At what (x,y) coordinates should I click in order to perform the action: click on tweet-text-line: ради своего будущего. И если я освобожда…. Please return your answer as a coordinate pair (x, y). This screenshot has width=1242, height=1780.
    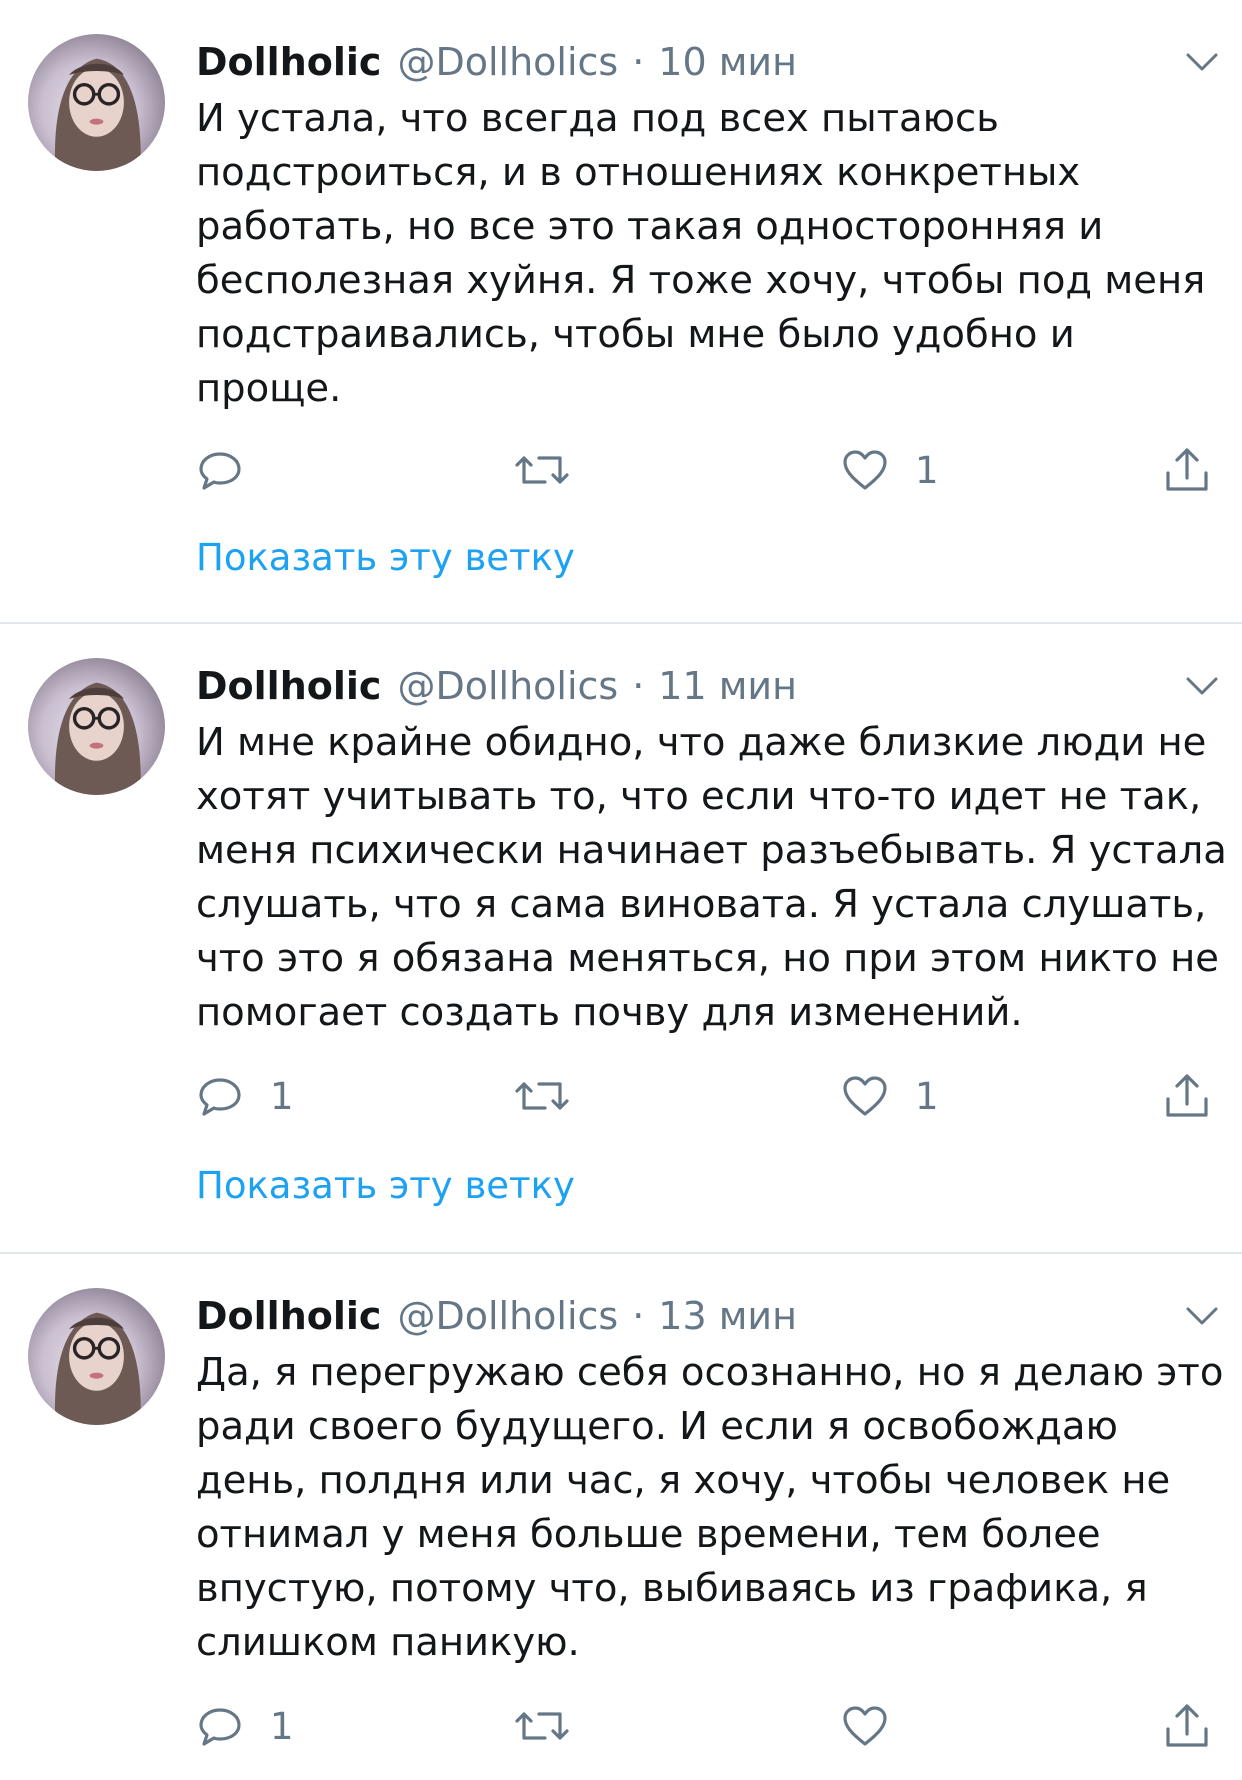
    Looking at the image, I should click on (657, 1426).